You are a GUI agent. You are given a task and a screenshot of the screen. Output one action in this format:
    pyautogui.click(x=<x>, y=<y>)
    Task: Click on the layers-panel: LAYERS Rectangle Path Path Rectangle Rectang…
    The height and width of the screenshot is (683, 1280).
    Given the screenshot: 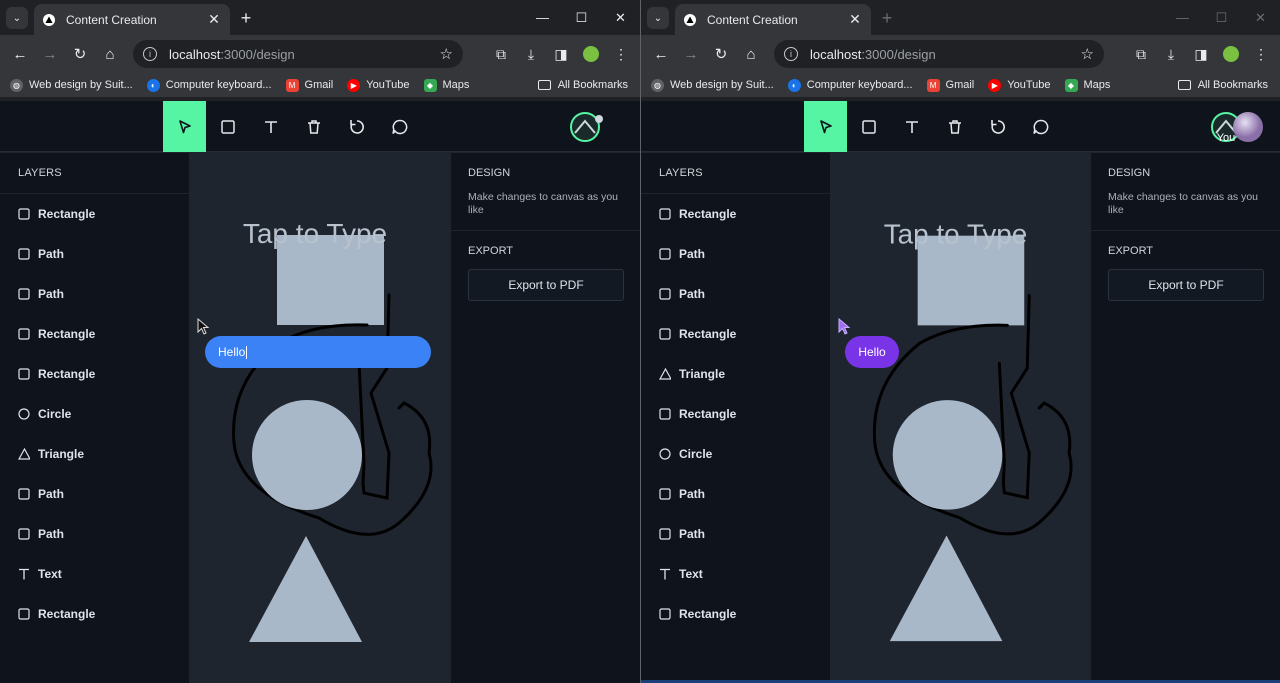 What is the action you would take?
    pyautogui.click(x=94, y=418)
    